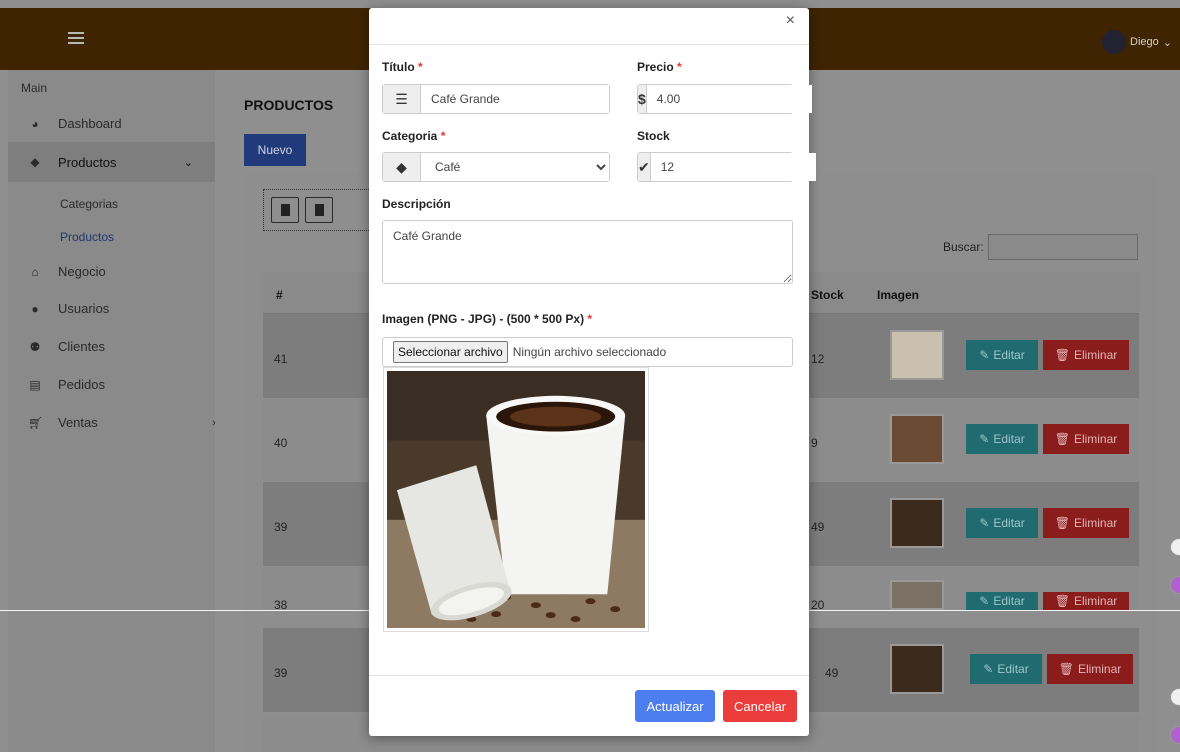  What do you see at coordinates (76, 38) in the screenshot?
I see `hamburger-menu-icon` at bounding box center [76, 38].